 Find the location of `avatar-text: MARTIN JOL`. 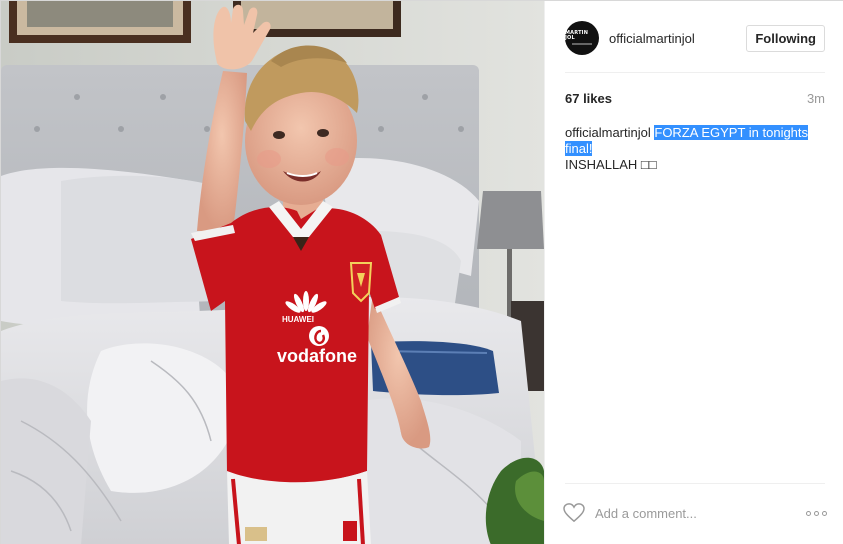

avatar-text: MARTIN JOL is located at coordinates (577, 35).